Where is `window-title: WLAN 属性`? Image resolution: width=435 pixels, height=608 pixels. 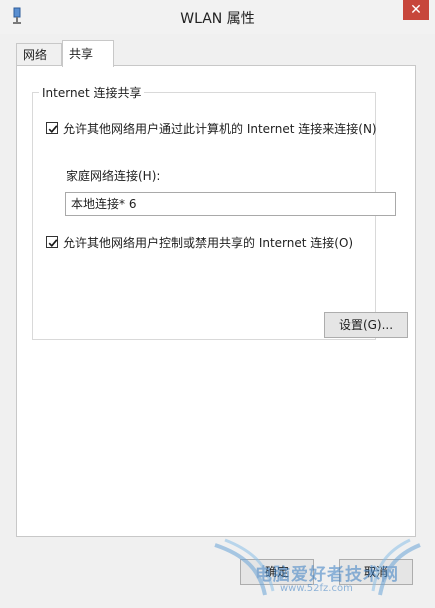 window-title: WLAN 属性 is located at coordinates (217, 19).